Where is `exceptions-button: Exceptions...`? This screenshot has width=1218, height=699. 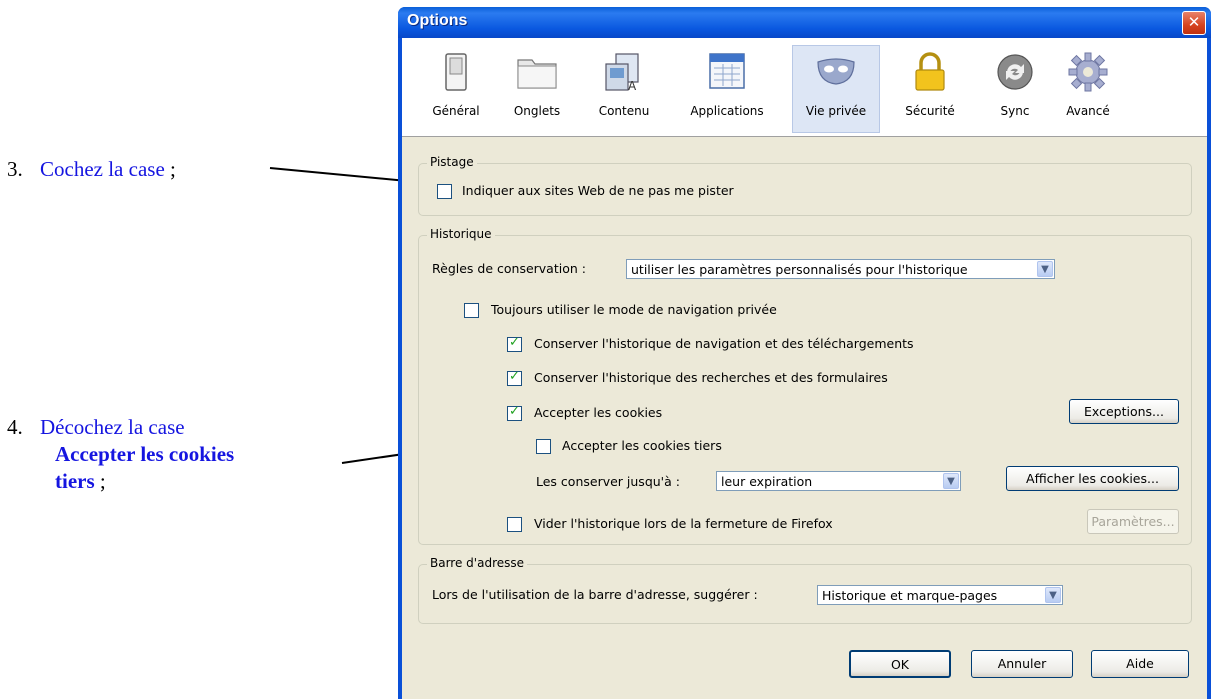 exceptions-button: Exceptions... is located at coordinates (1124, 411).